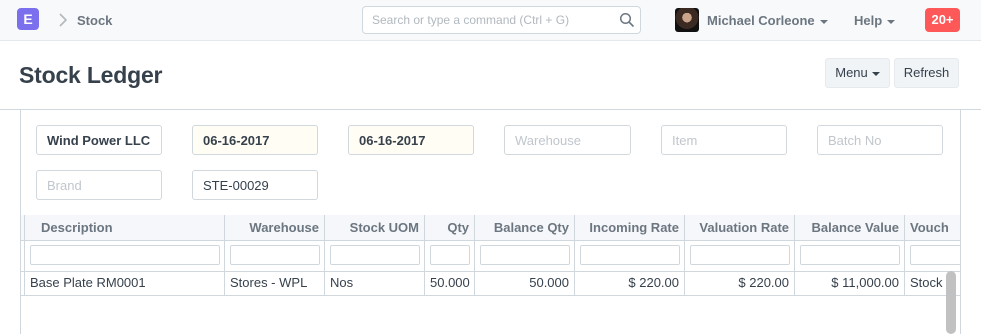 The height and width of the screenshot is (334, 981). I want to click on column-filter-warehouse, so click(275, 255).